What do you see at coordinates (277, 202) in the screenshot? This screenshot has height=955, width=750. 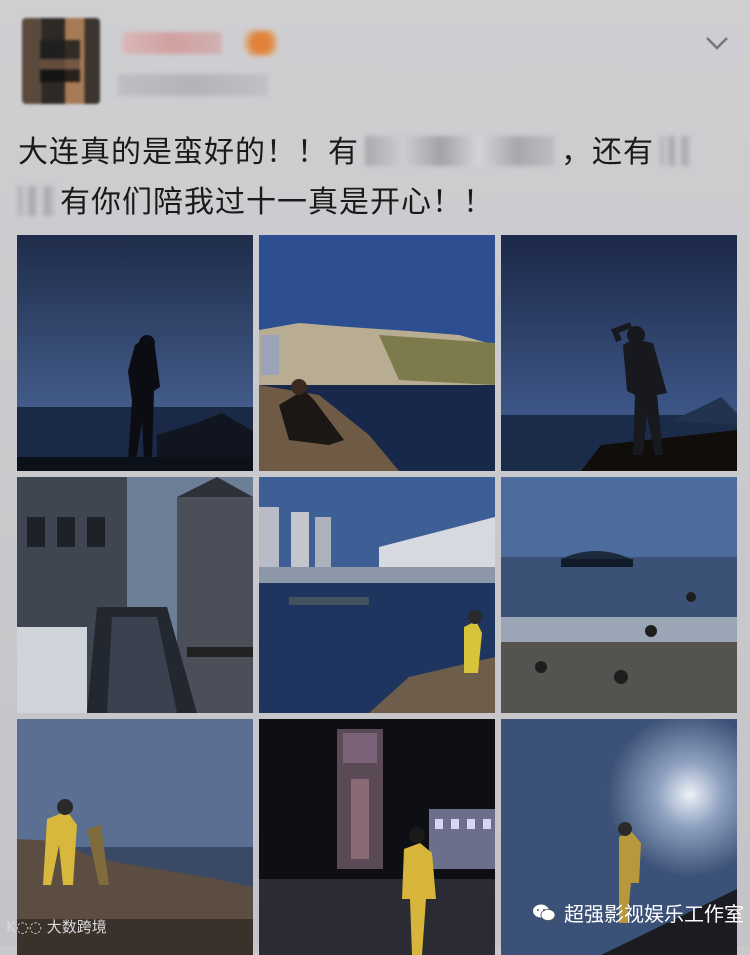 I see `post-text-part: 有你们陪我过十一真是开心！！` at bounding box center [277, 202].